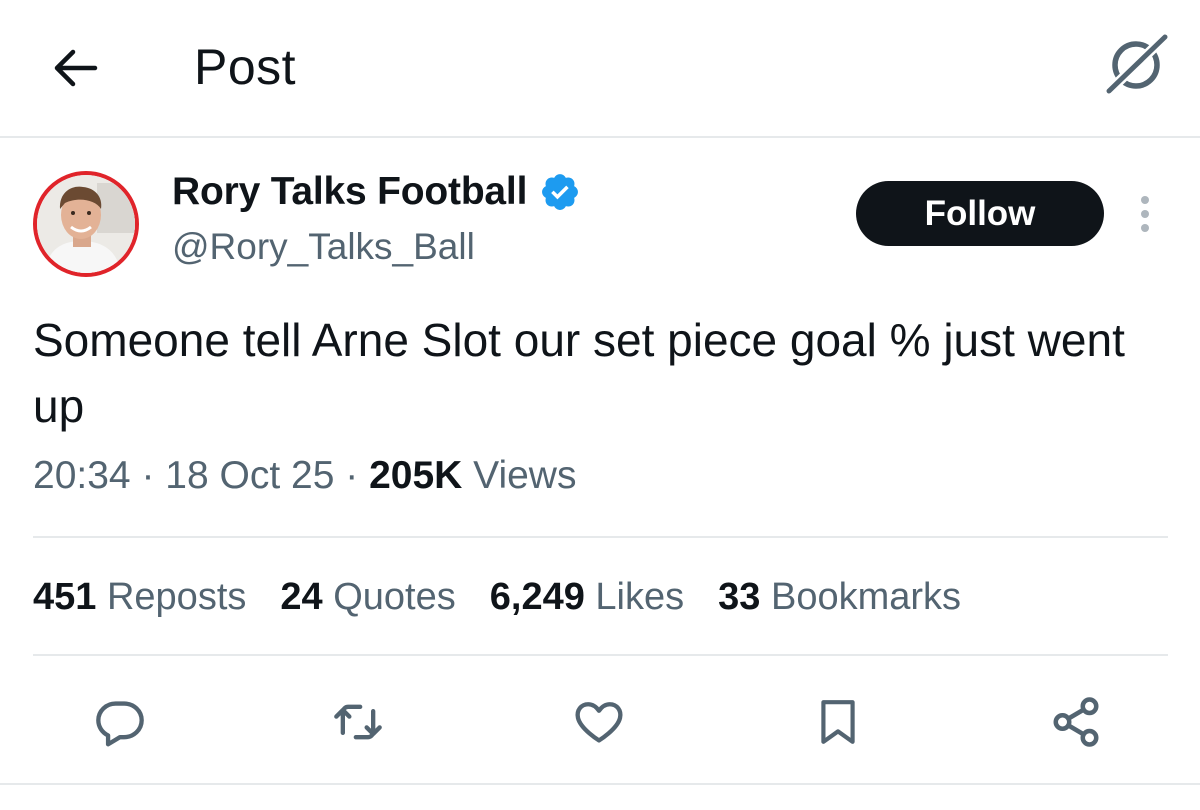  What do you see at coordinates (980, 213) in the screenshot?
I see `follow-button: Follow` at bounding box center [980, 213].